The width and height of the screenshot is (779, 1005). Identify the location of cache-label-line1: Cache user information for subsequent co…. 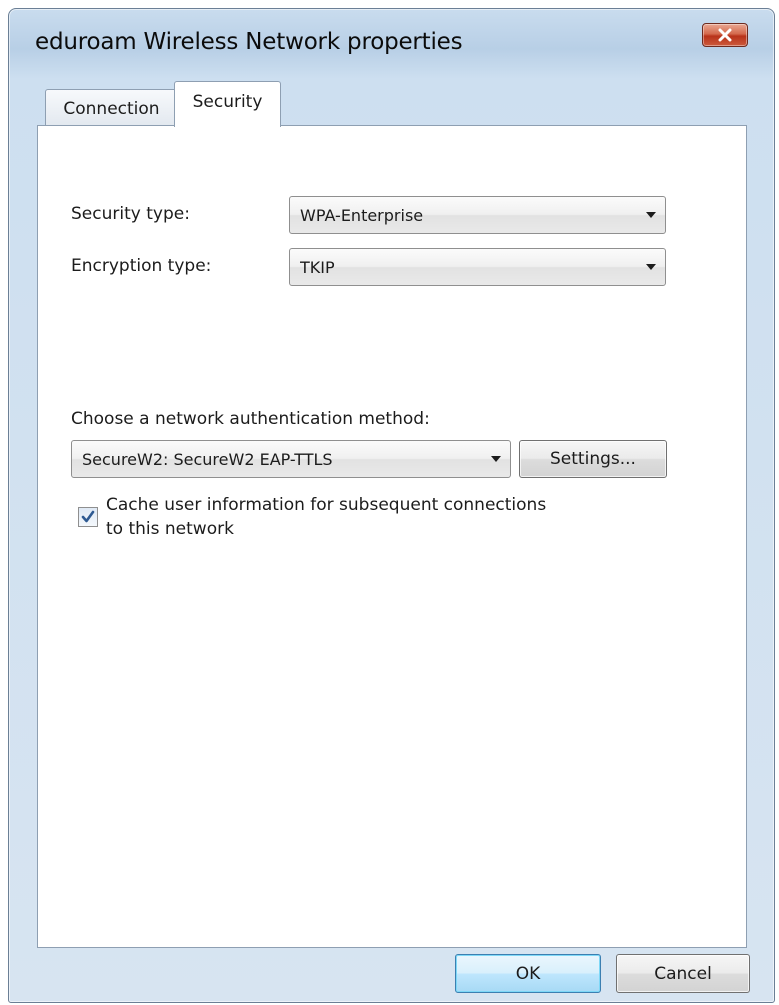
(326, 505).